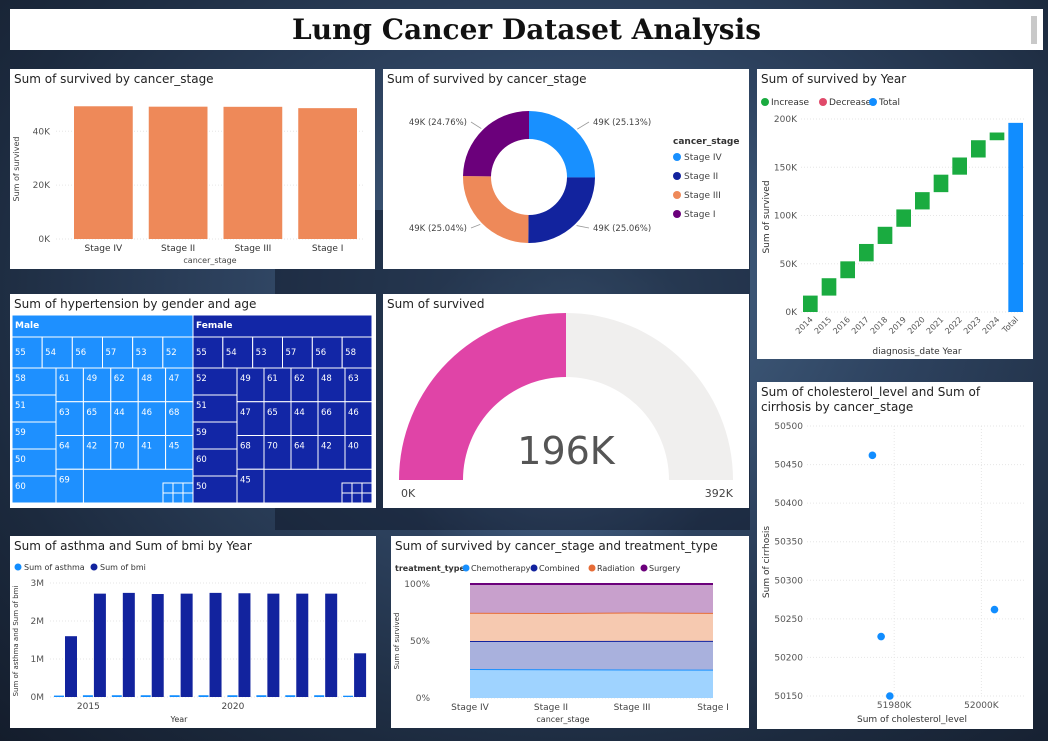  Describe the element at coordinates (423, 699) in the screenshot. I see `y-tick-label: 0%` at that location.